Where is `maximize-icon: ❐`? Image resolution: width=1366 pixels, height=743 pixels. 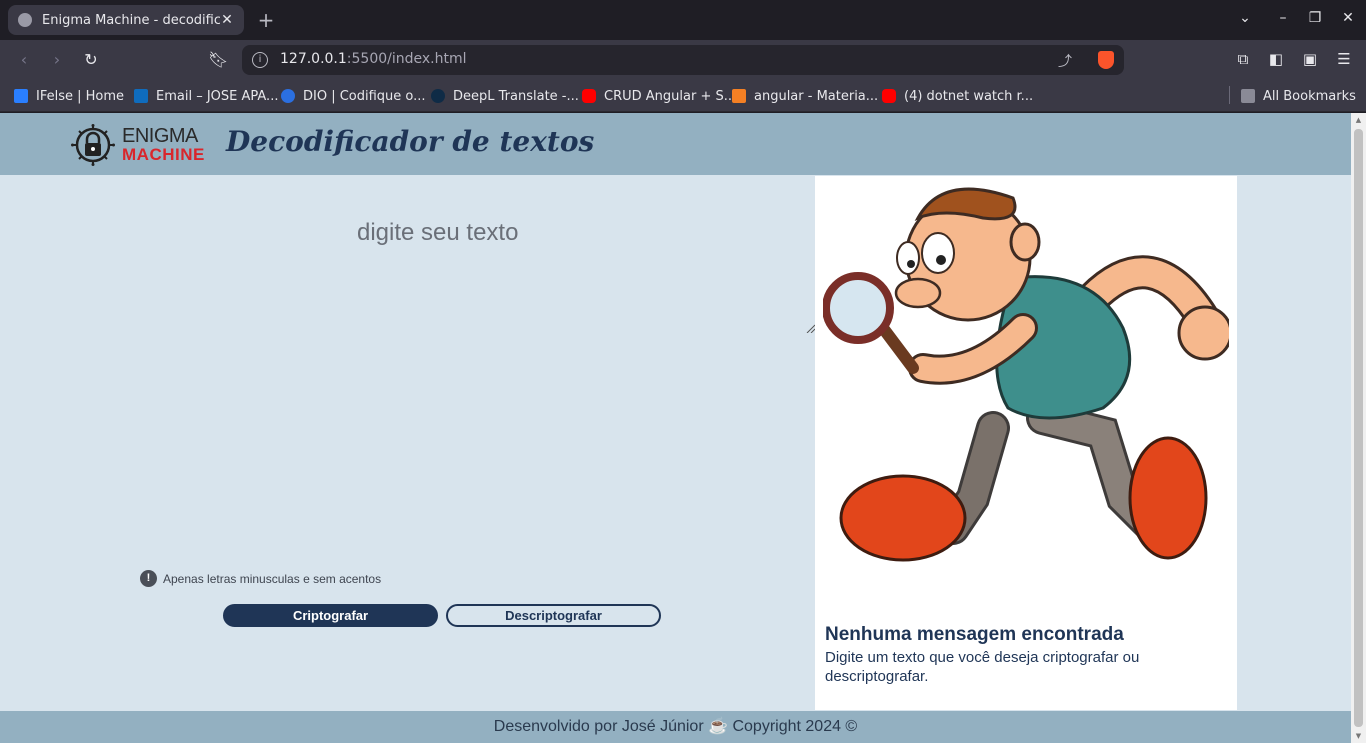
maximize-icon: ❐ is located at coordinates (1315, 18).